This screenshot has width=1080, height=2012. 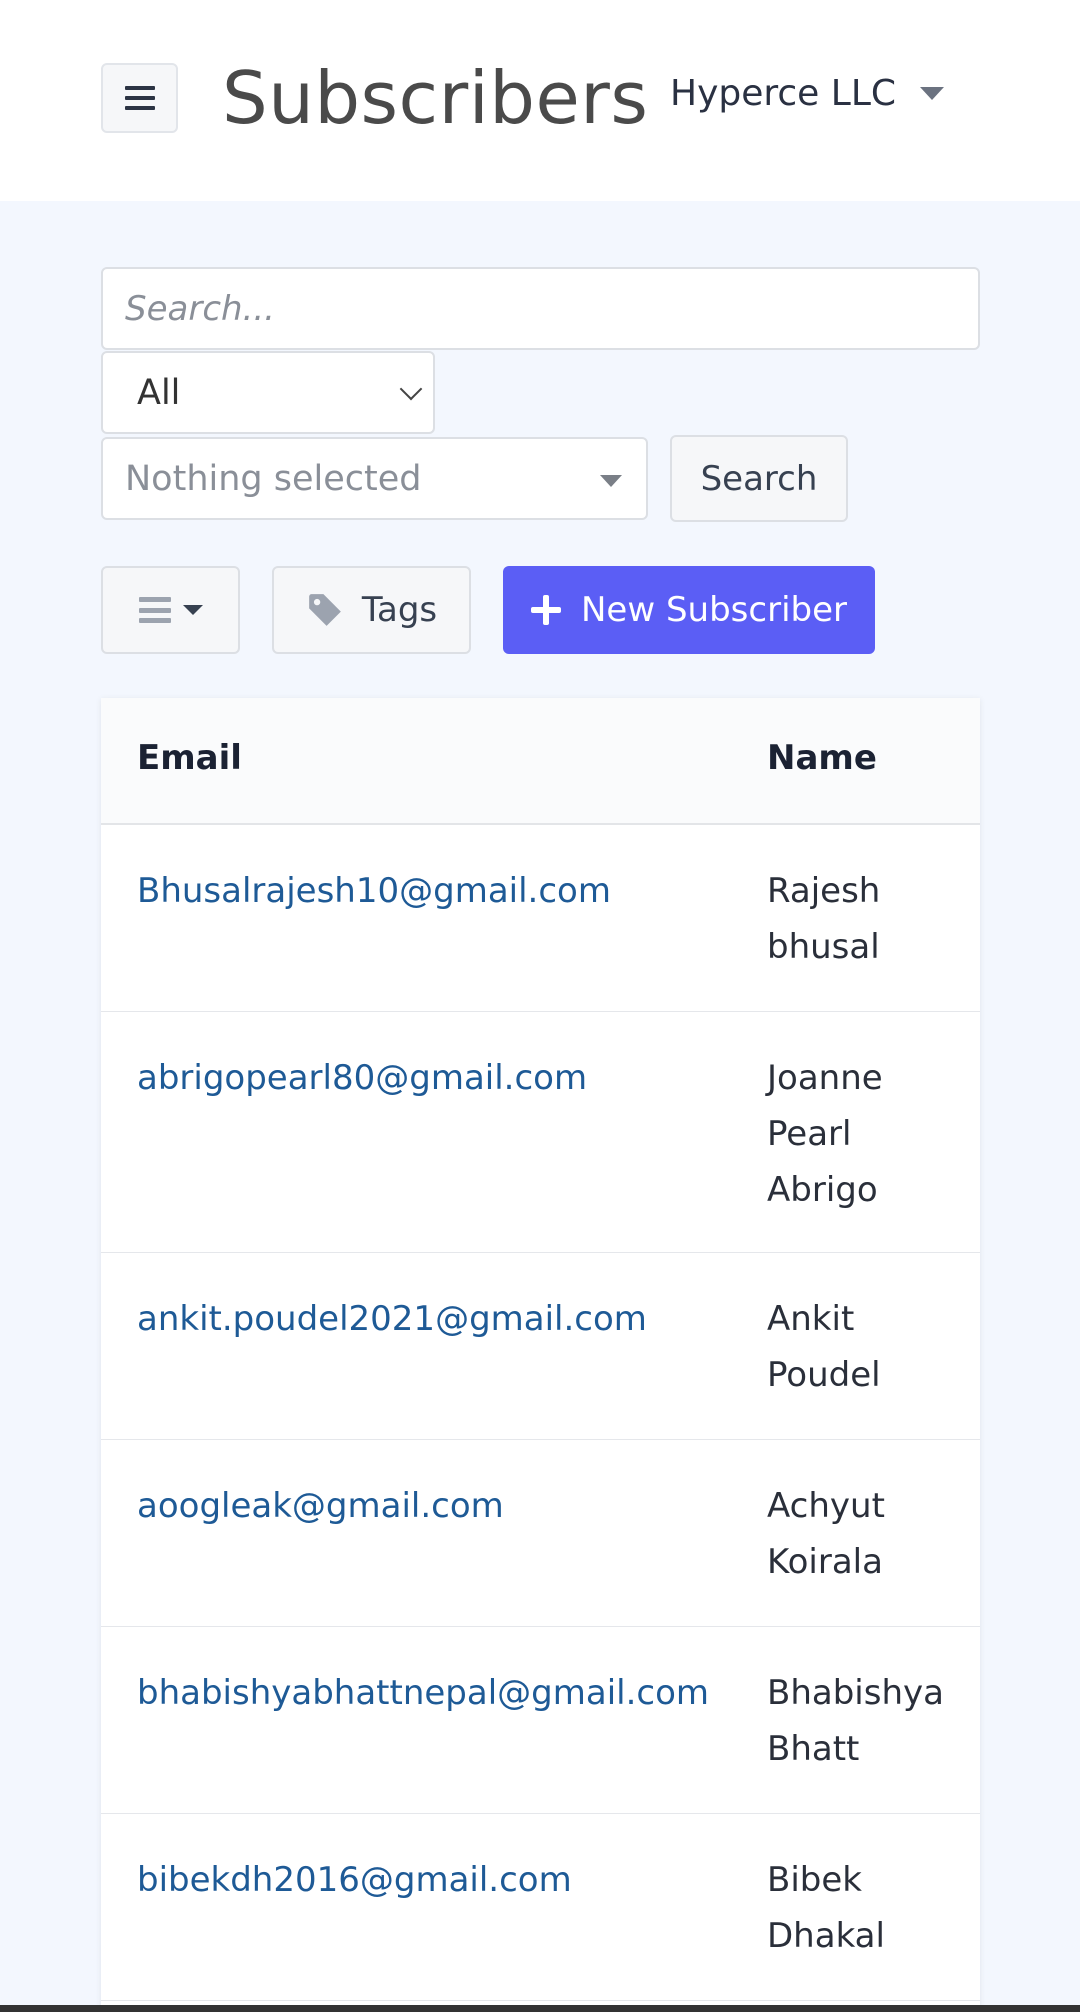 I want to click on subscriber-name: Joanne Pearl Abrigo, so click(x=825, y=1134).